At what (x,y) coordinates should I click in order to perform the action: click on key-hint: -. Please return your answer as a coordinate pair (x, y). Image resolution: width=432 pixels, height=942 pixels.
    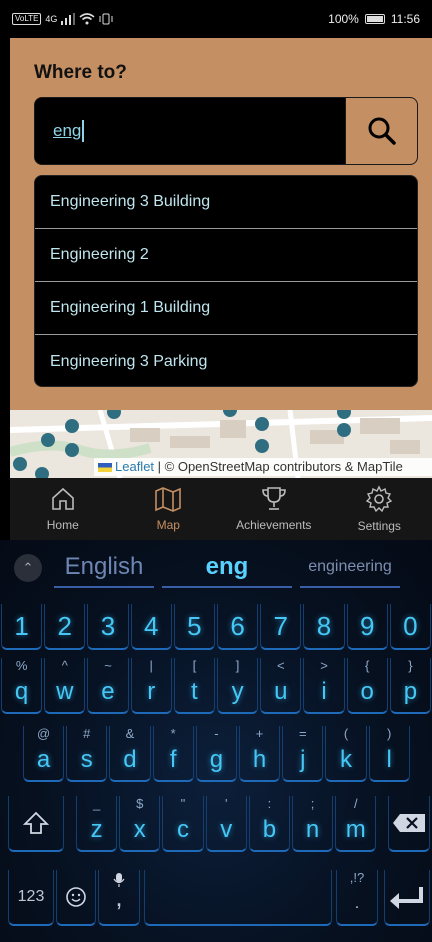
    Looking at the image, I should click on (216, 733).